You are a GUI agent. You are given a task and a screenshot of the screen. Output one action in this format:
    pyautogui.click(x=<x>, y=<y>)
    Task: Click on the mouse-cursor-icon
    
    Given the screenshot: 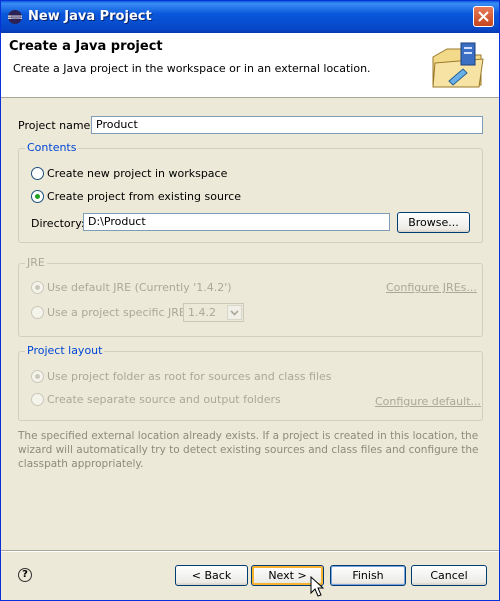 What is the action you would take?
    pyautogui.click(x=317, y=586)
    